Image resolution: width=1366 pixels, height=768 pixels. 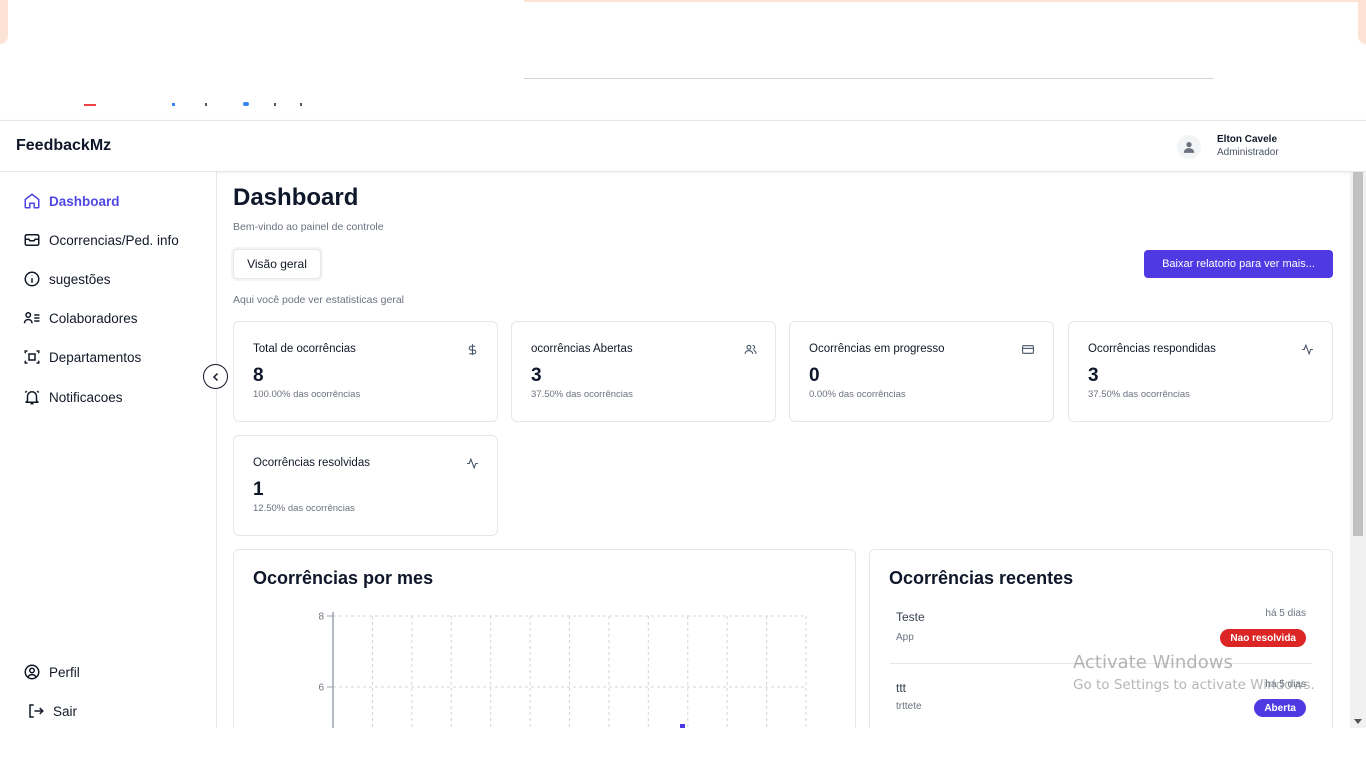 I want to click on decor-divider, so click(x=869, y=78).